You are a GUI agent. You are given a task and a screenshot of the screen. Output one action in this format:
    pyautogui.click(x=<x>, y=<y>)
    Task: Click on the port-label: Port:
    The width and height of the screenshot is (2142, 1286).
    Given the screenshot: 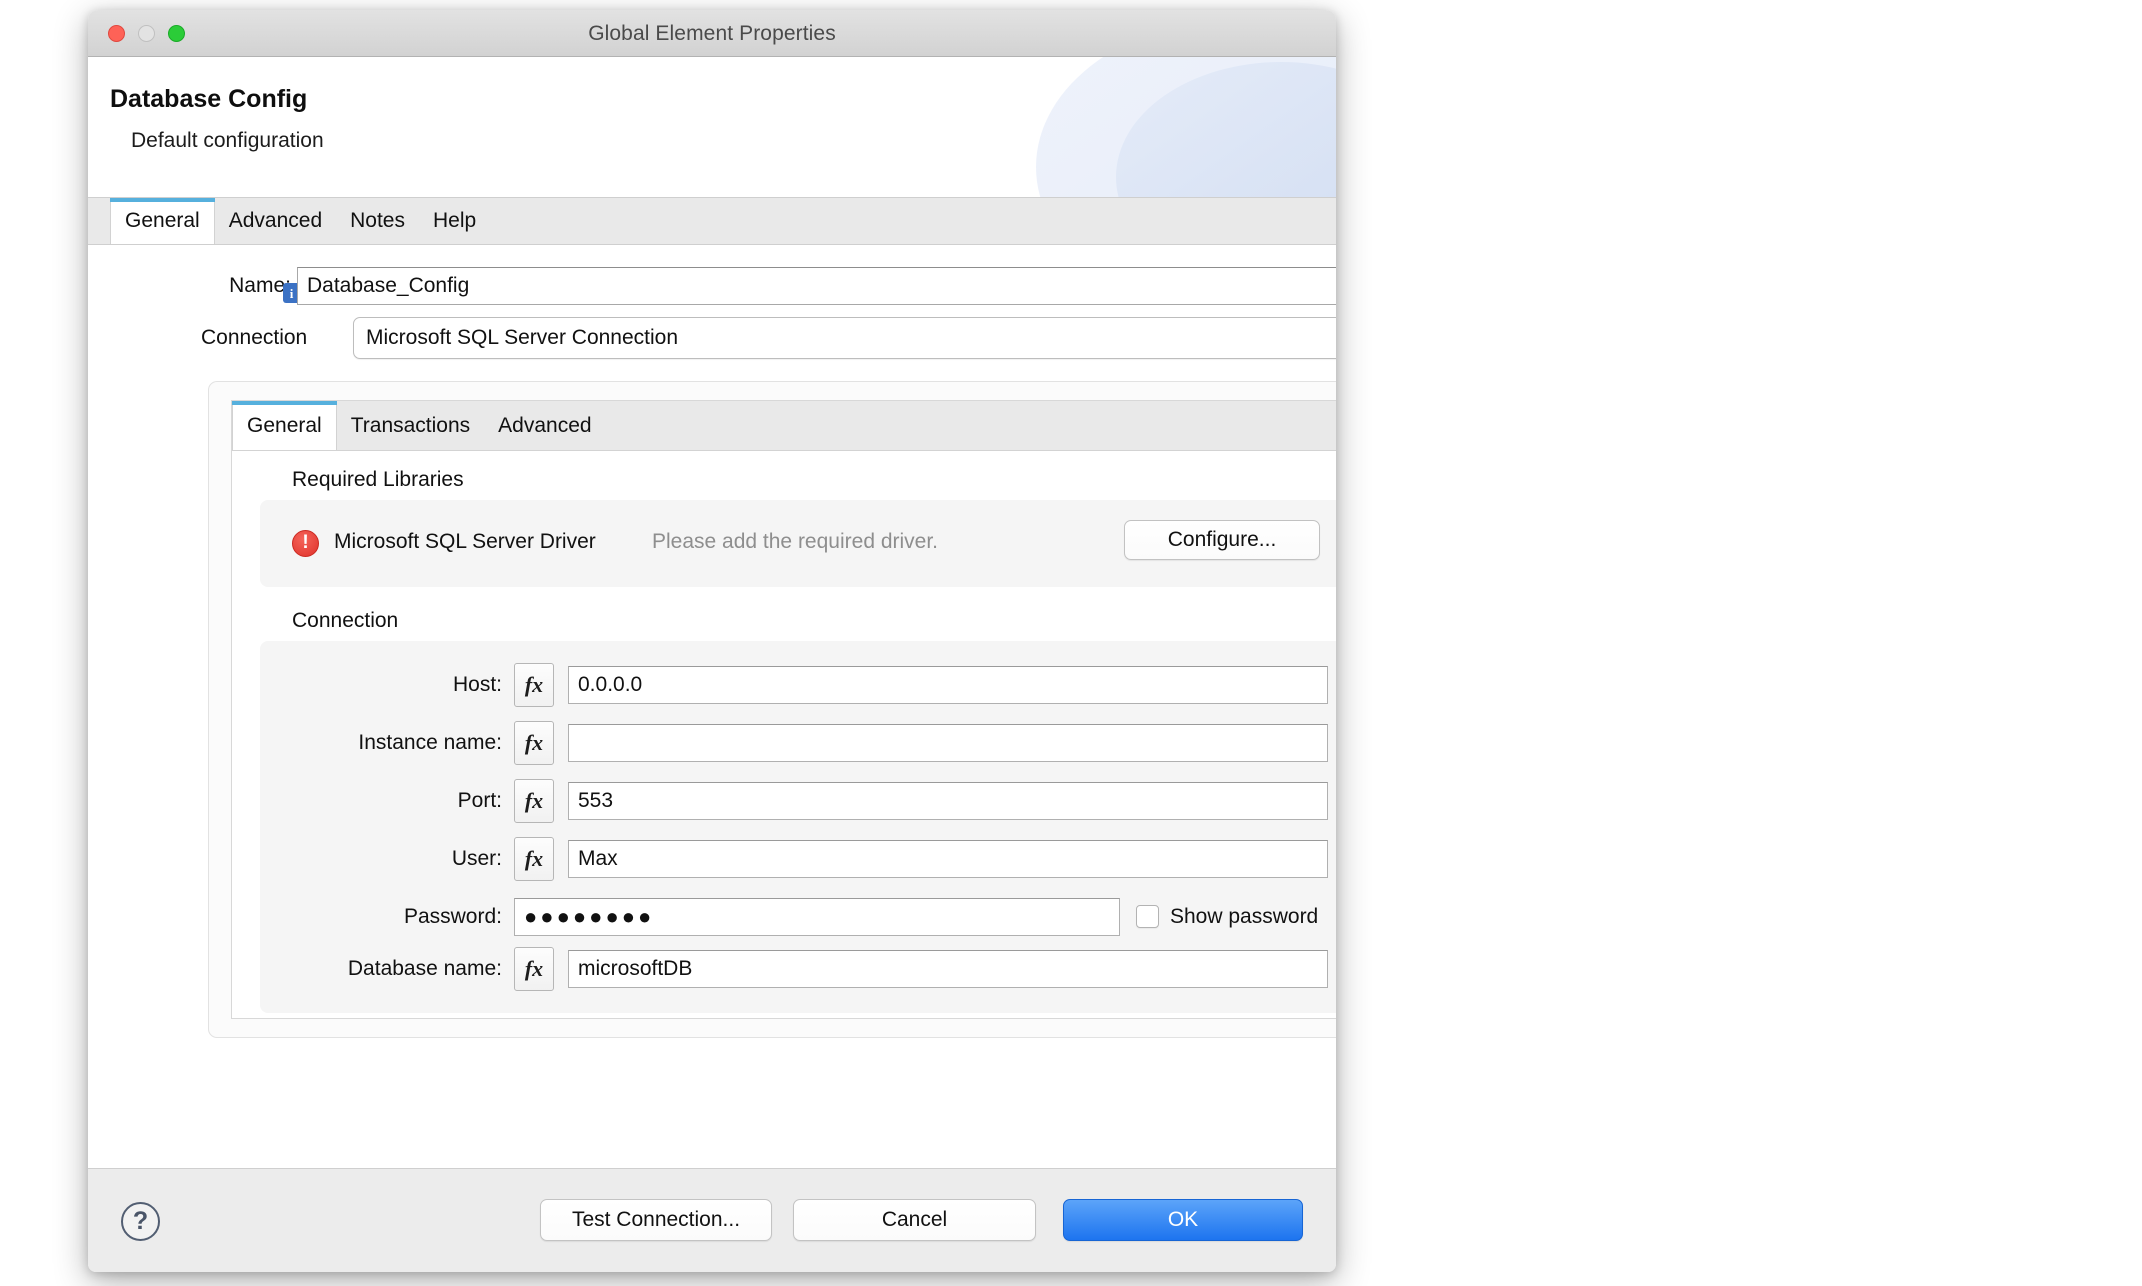 What is the action you would take?
    pyautogui.click(x=479, y=800)
    